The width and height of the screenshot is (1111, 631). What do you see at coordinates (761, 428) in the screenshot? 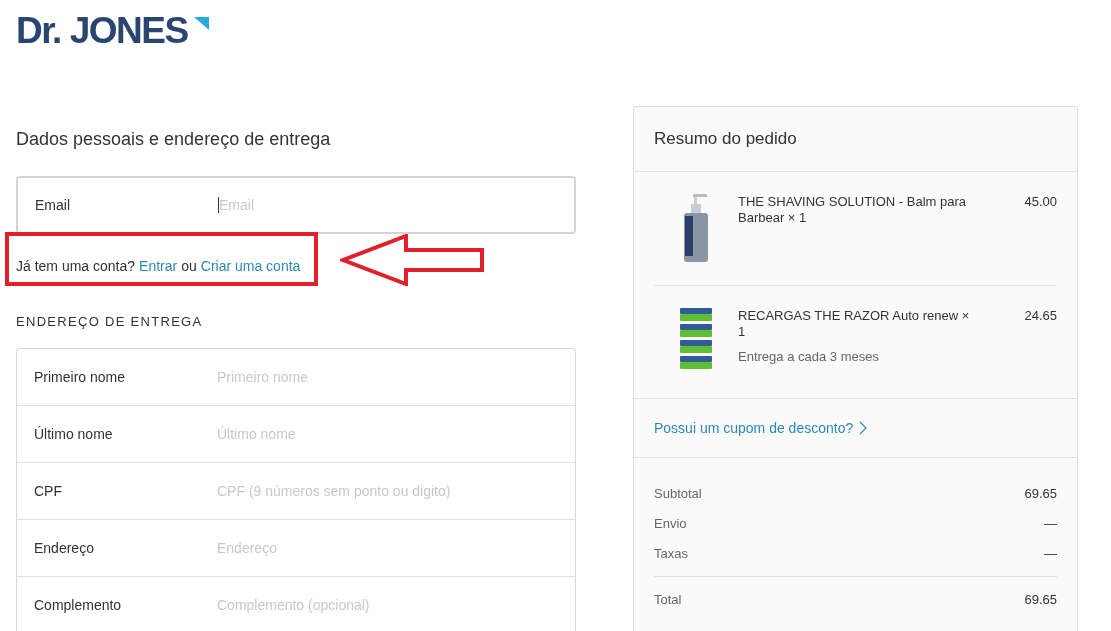
I see `coupon-link: Possui um cupom de desconto?` at bounding box center [761, 428].